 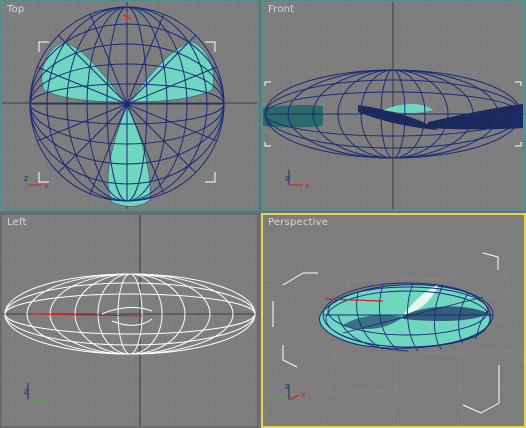 What do you see at coordinates (281, 9) in the screenshot?
I see `viewport-label-front: Front` at bounding box center [281, 9].